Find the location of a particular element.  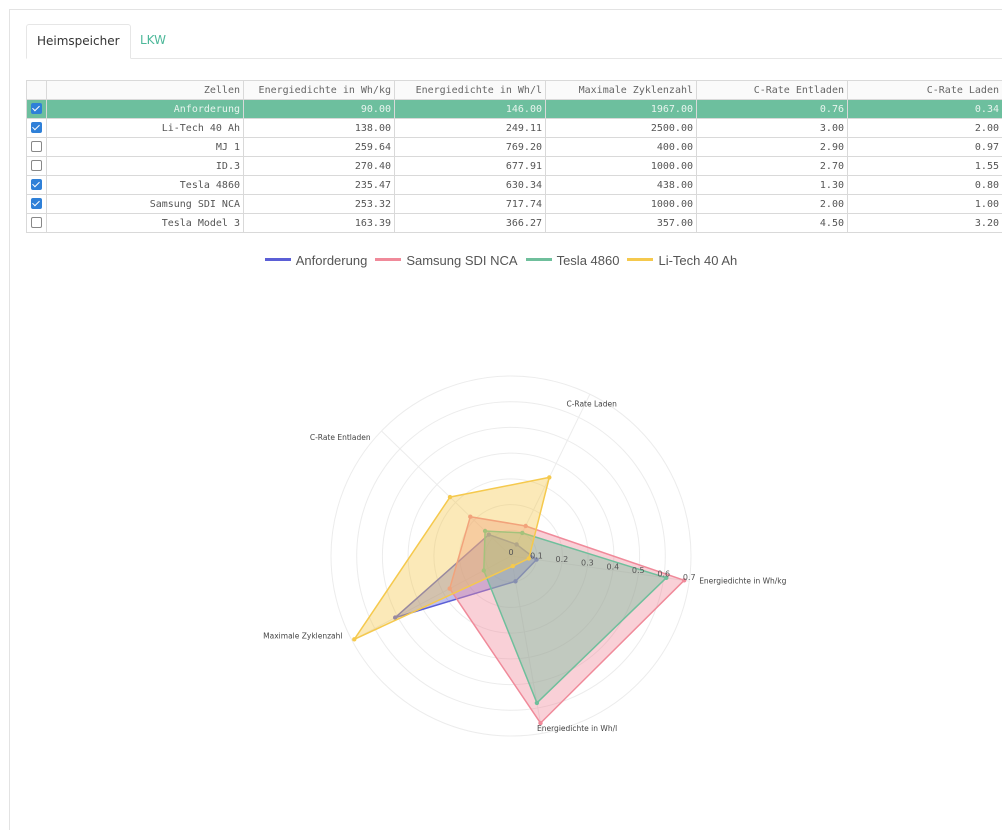

legend-item: Tesla 4860 is located at coordinates (573, 260).